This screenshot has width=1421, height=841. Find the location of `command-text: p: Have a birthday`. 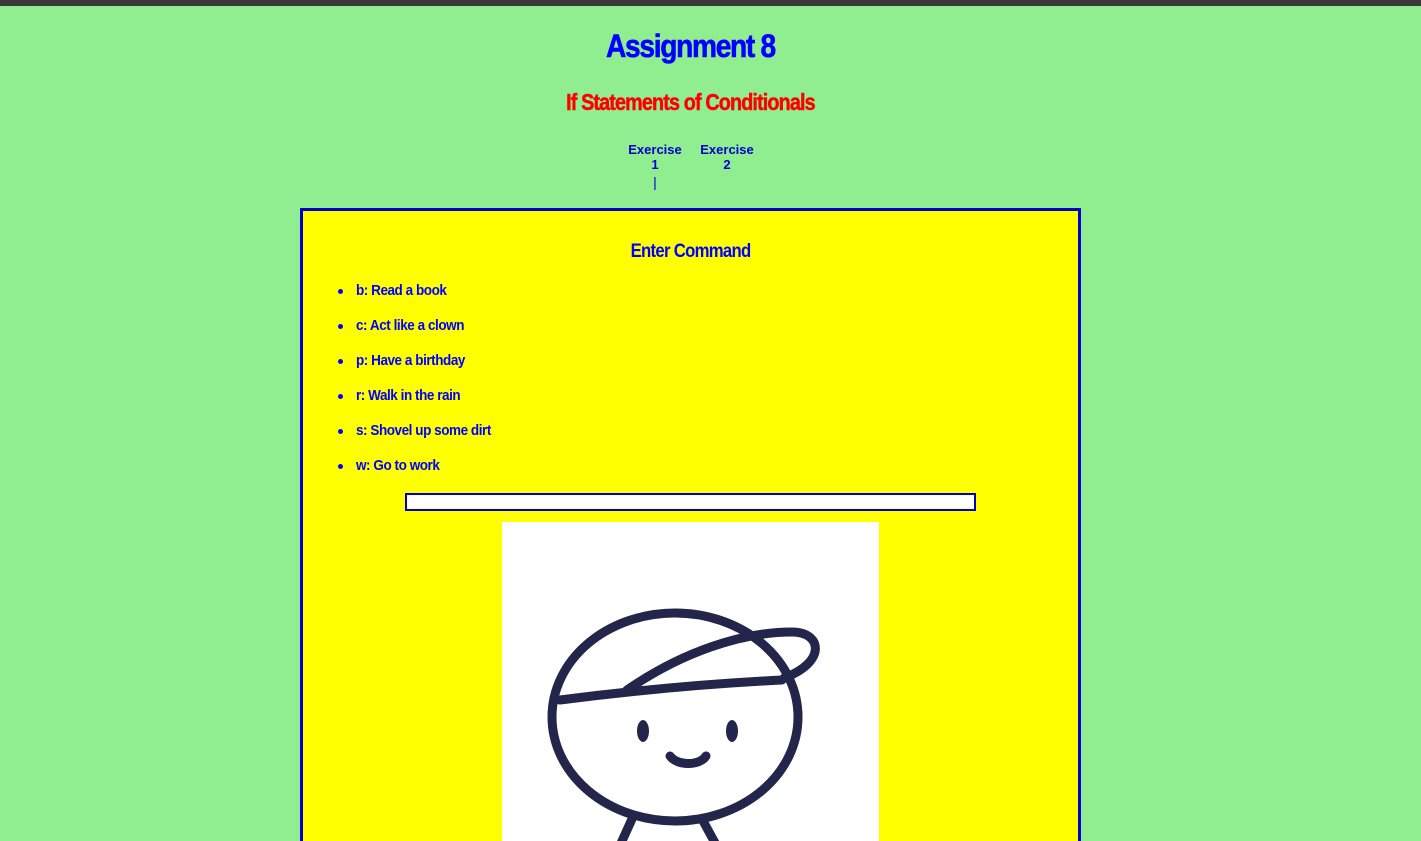

command-text: p: Have a birthday is located at coordinates (410, 360).